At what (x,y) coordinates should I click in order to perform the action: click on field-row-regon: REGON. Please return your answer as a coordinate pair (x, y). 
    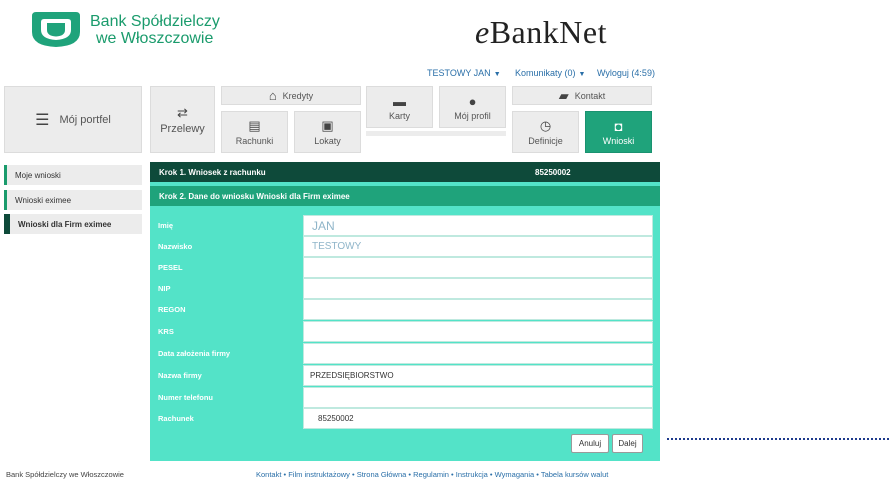
    Looking at the image, I should click on (405, 309).